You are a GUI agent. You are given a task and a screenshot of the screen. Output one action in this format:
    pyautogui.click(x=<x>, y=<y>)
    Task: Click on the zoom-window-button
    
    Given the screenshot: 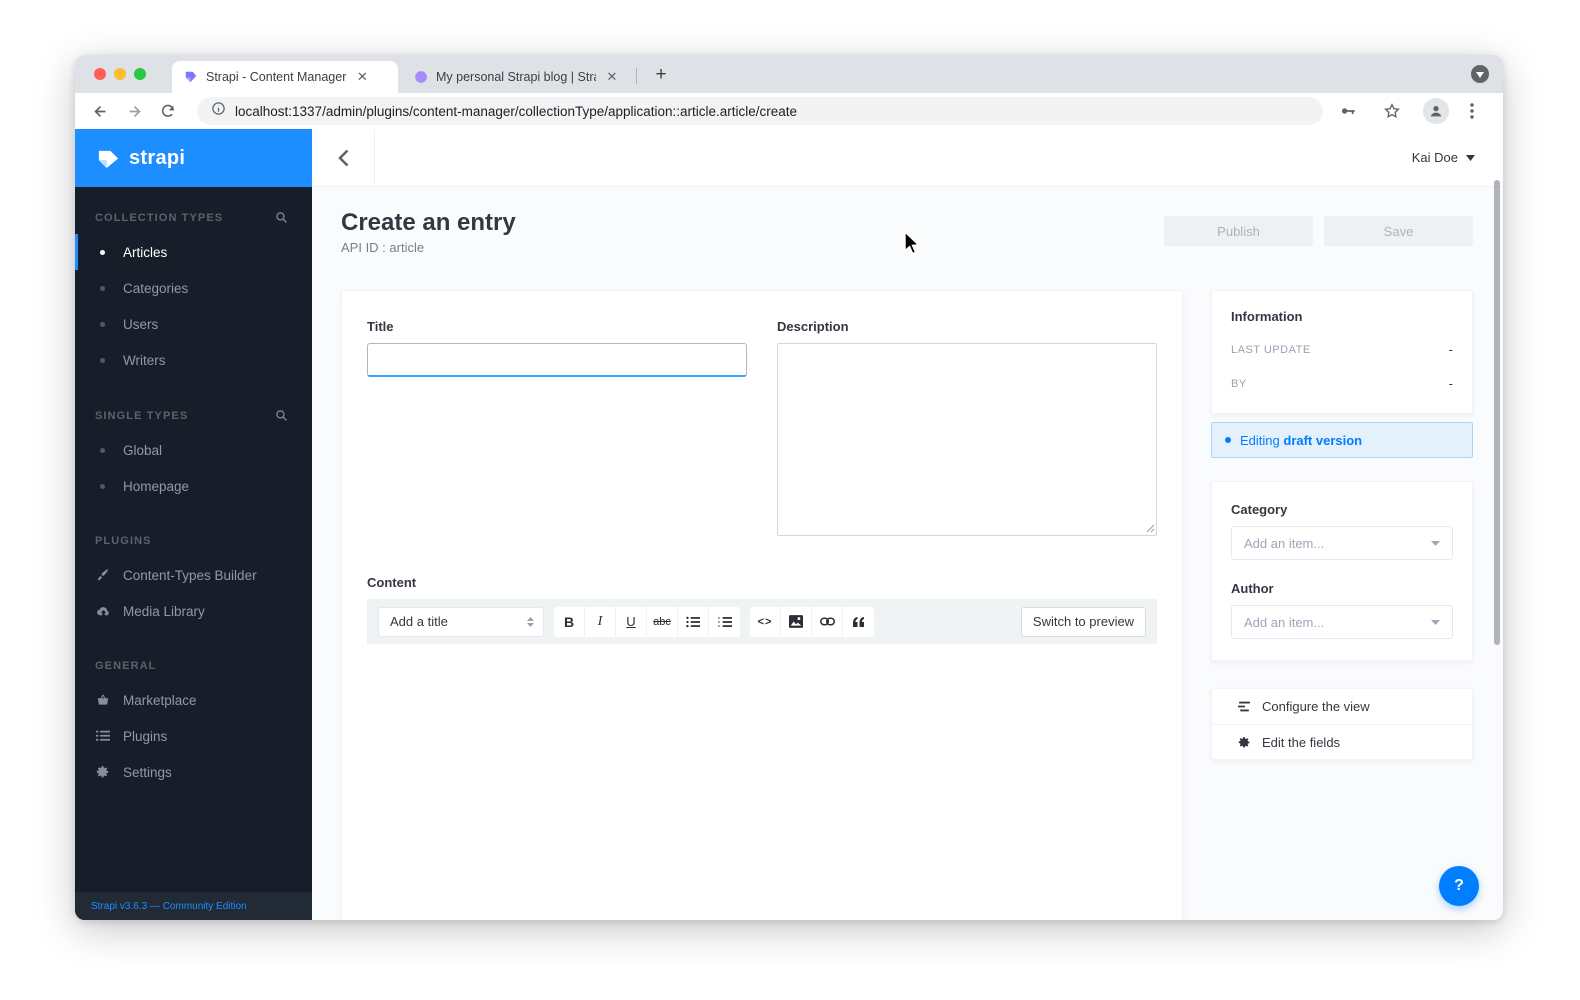 What is the action you would take?
    pyautogui.click(x=140, y=74)
    